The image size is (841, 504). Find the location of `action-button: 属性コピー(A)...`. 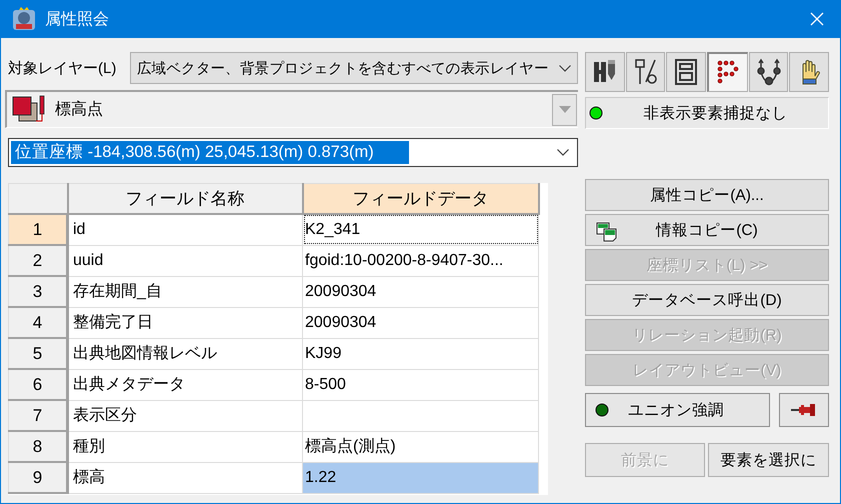

action-button: 属性コピー(A)... is located at coordinates (707, 195).